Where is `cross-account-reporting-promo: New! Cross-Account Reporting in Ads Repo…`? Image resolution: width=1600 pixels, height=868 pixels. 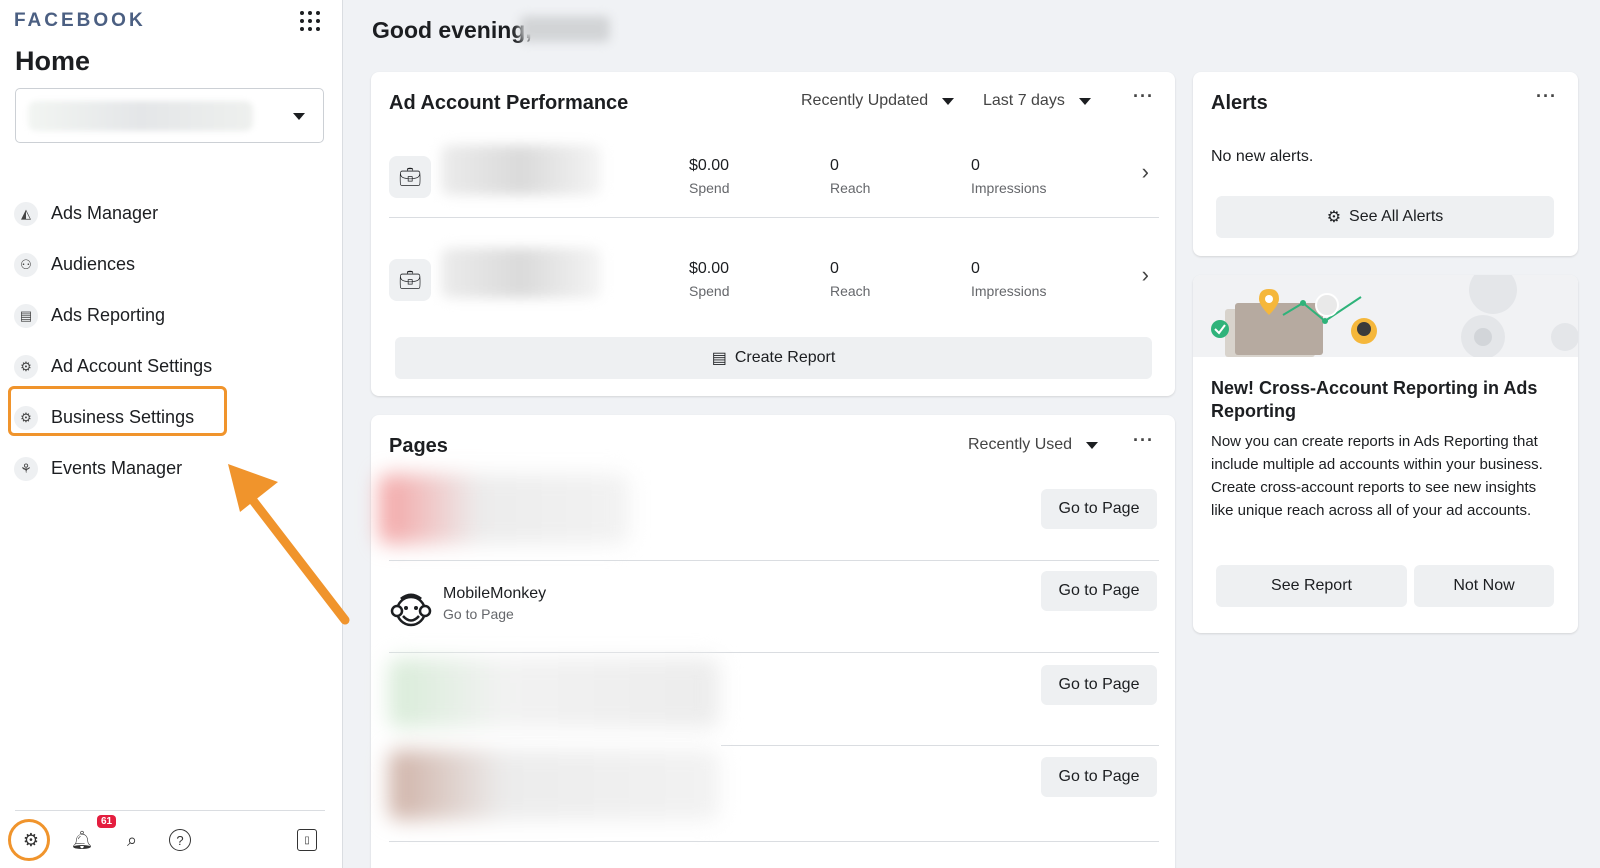 cross-account-reporting-promo: New! Cross-Account Reporting in Ads Repo… is located at coordinates (1385, 454).